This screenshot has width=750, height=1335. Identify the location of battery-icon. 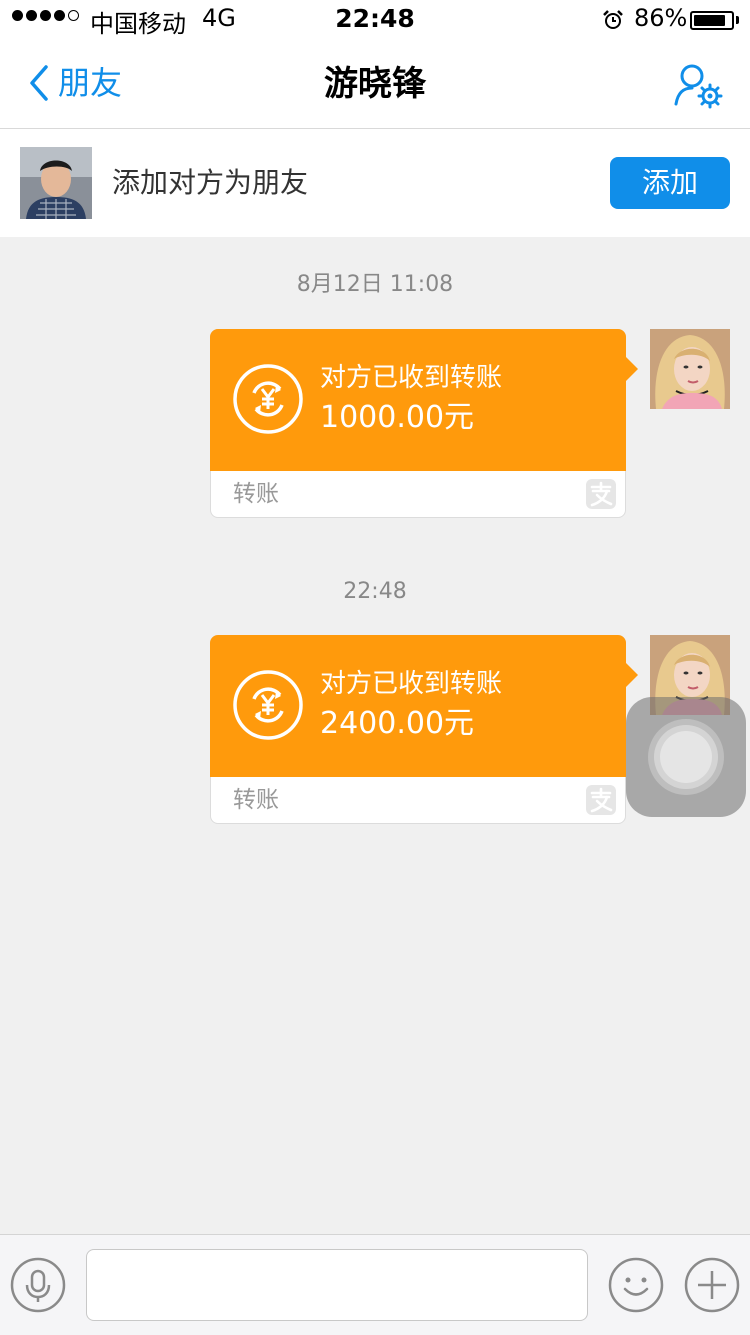
(712, 20).